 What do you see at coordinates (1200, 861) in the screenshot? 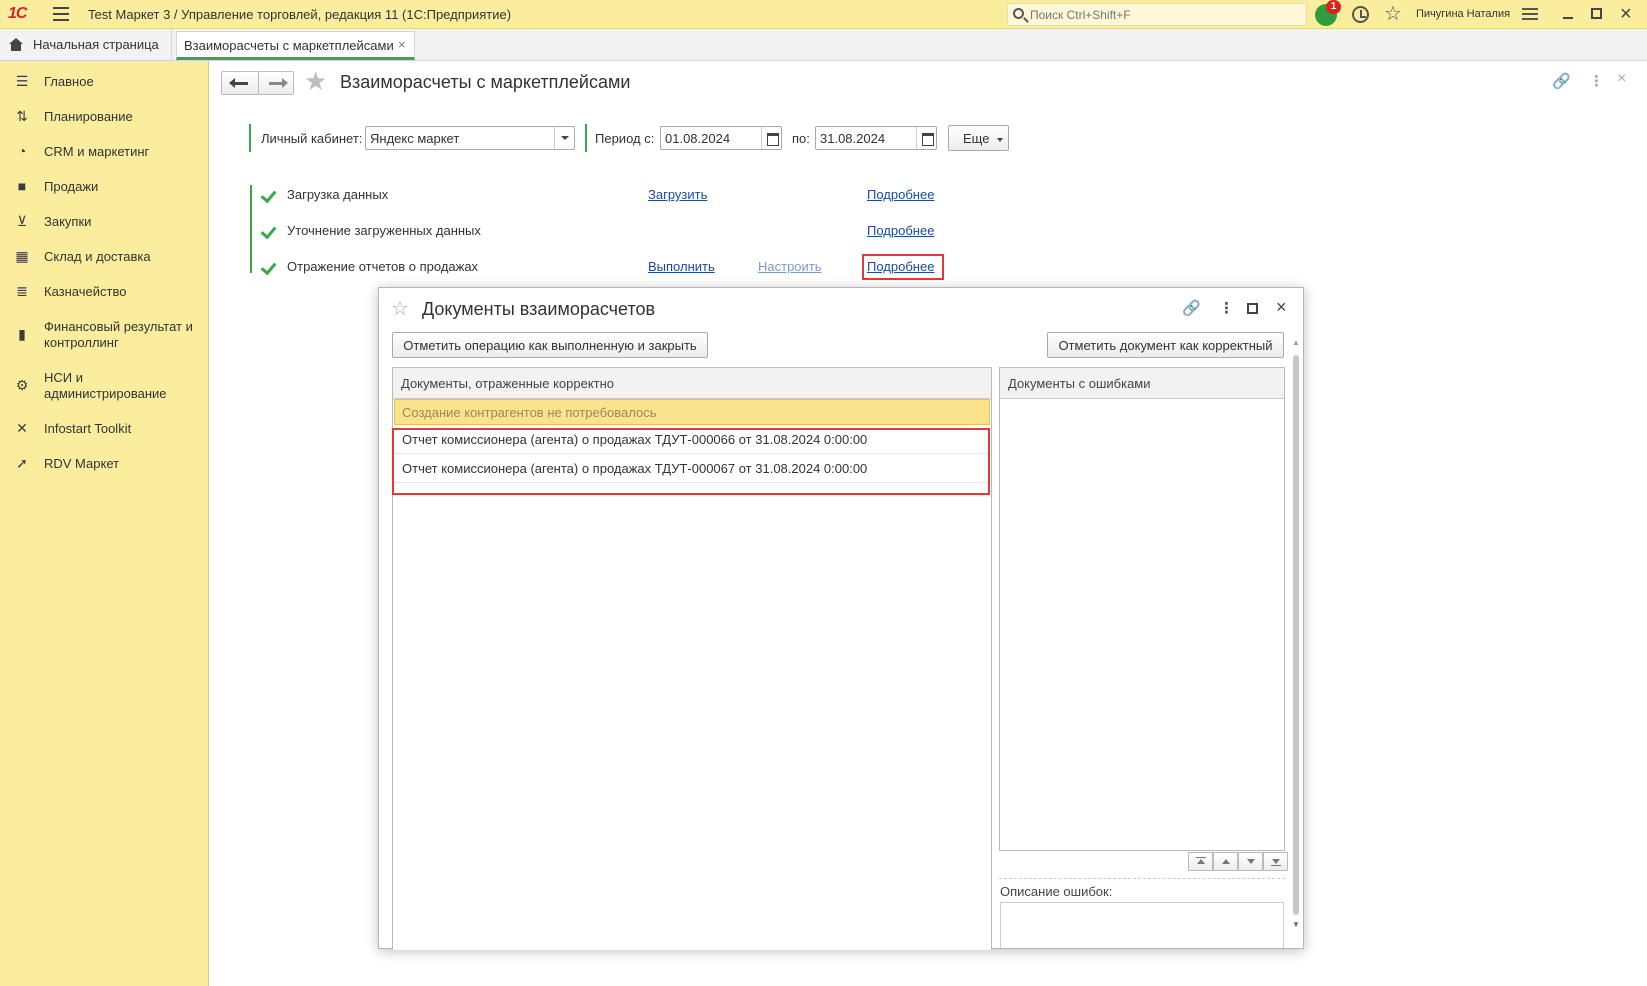
I see `move-top-button` at bounding box center [1200, 861].